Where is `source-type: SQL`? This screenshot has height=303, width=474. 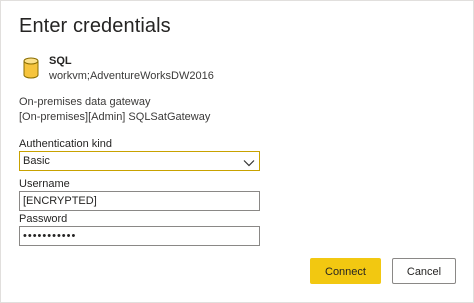
source-type: SQL is located at coordinates (60, 61).